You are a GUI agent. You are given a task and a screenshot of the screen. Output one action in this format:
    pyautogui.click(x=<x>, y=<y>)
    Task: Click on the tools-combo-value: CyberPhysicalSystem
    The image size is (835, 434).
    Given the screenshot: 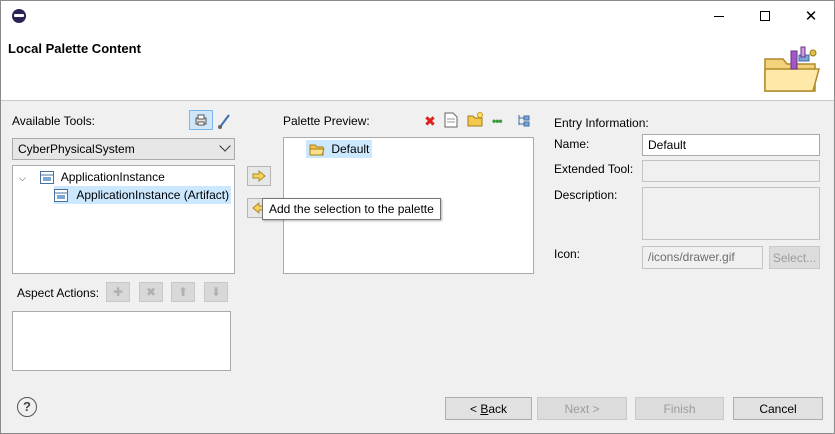 What is the action you would take?
    pyautogui.click(x=76, y=149)
    